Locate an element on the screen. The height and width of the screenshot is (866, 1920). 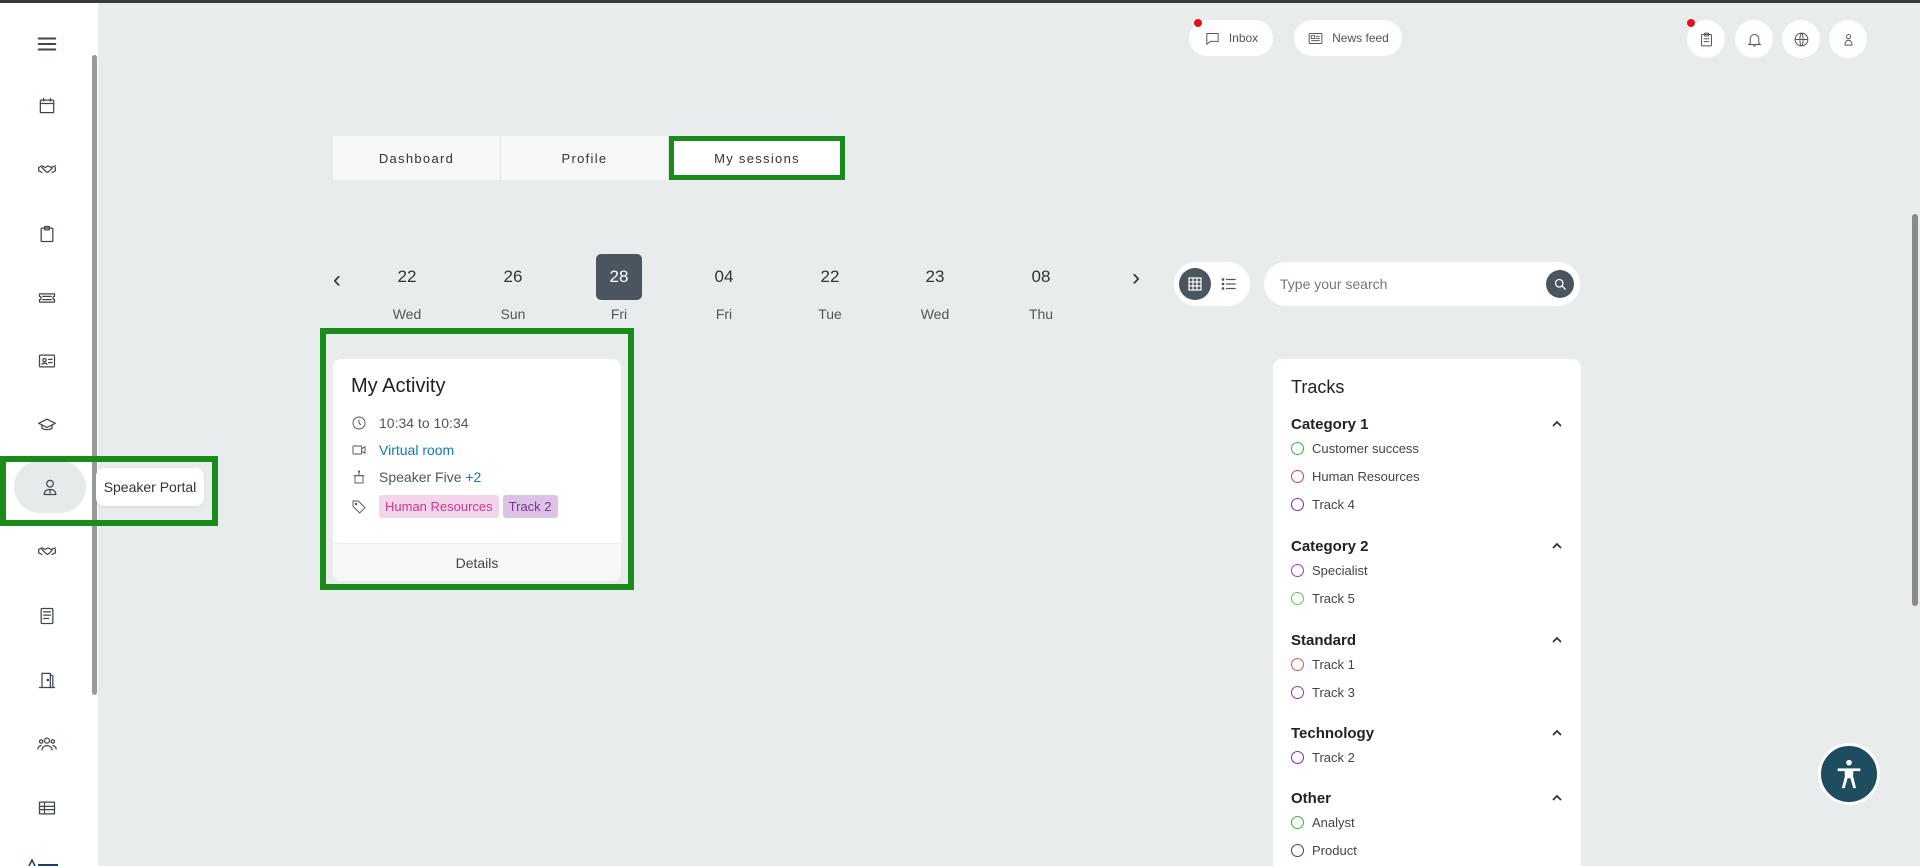
sidebar is located at coordinates (49, 434).